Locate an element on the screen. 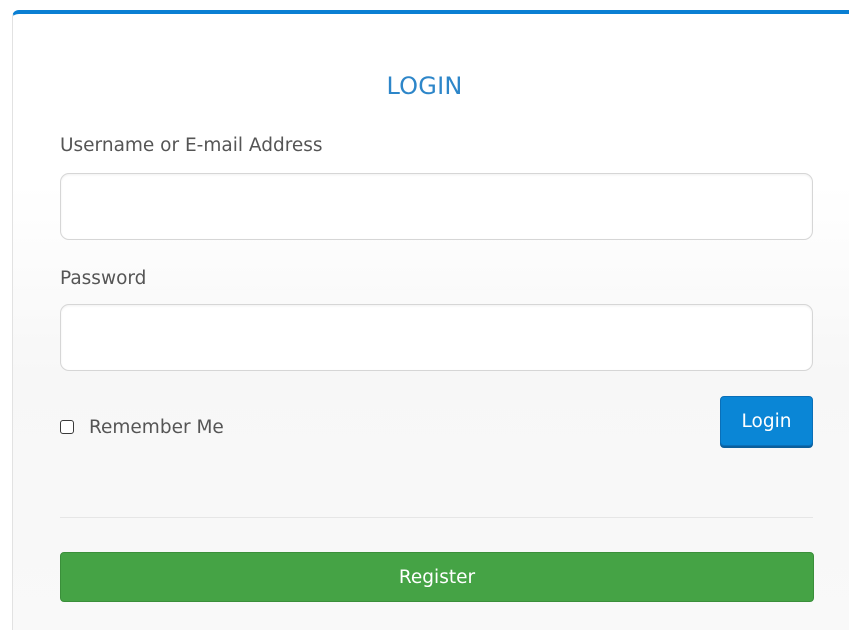  divider is located at coordinates (436, 517).